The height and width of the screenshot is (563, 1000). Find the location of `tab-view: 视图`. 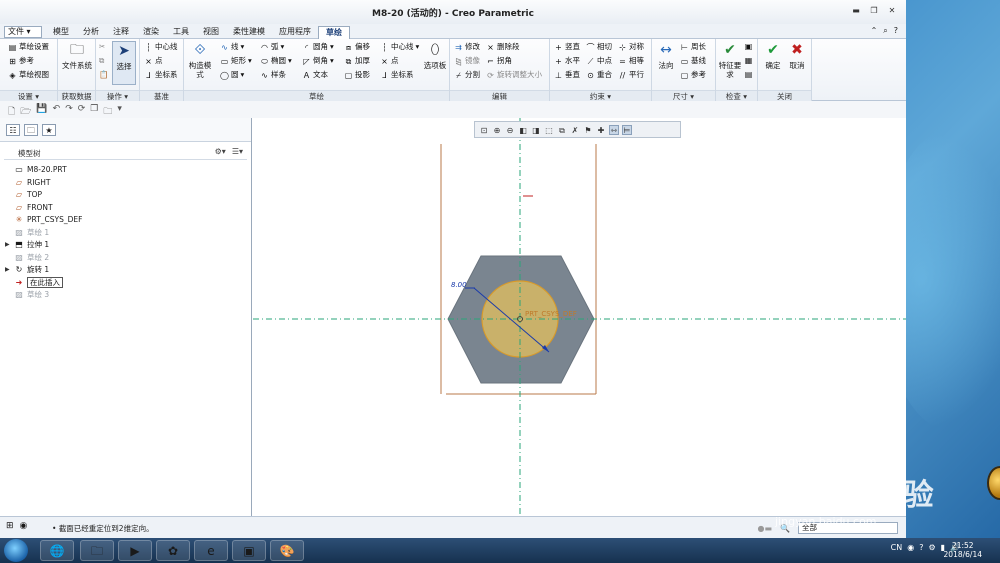

tab-view: 视图 is located at coordinates (211, 33).